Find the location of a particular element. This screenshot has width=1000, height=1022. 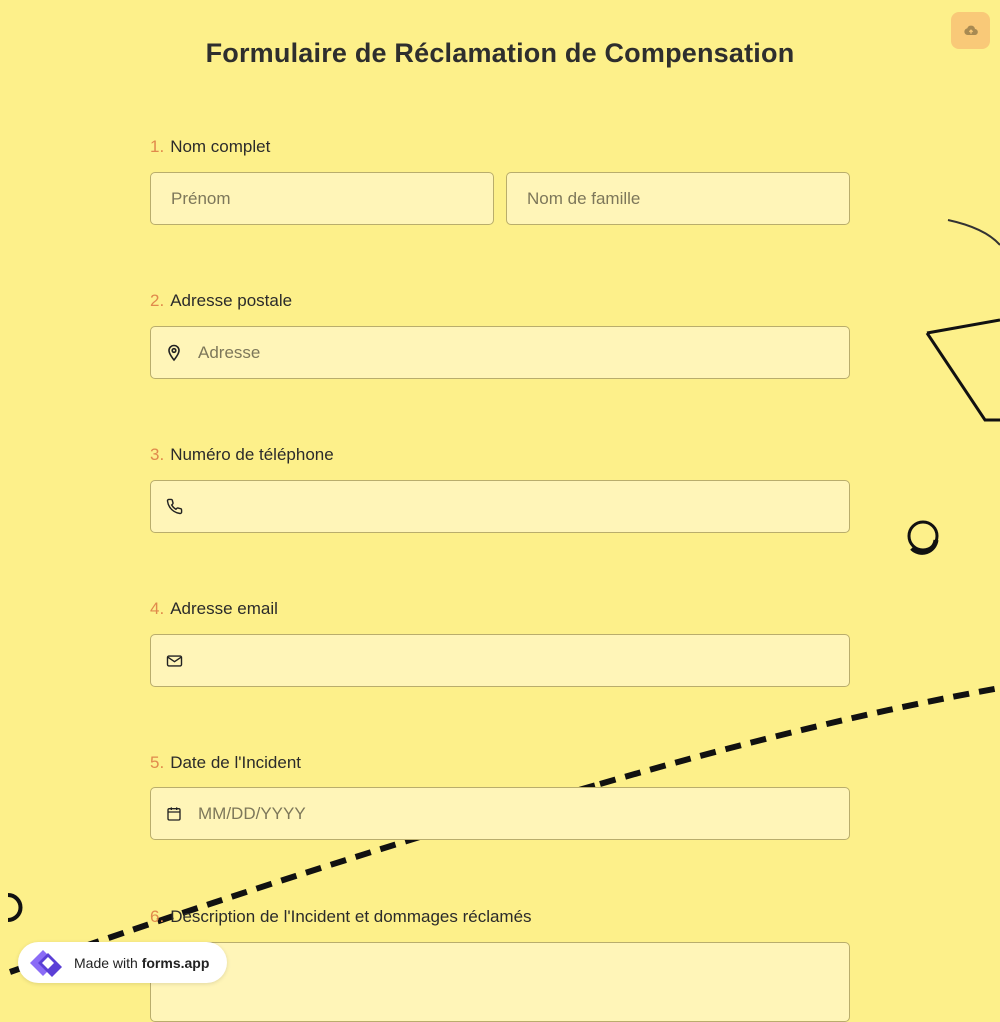

cloud-upload-icon is located at coordinates (970, 30).